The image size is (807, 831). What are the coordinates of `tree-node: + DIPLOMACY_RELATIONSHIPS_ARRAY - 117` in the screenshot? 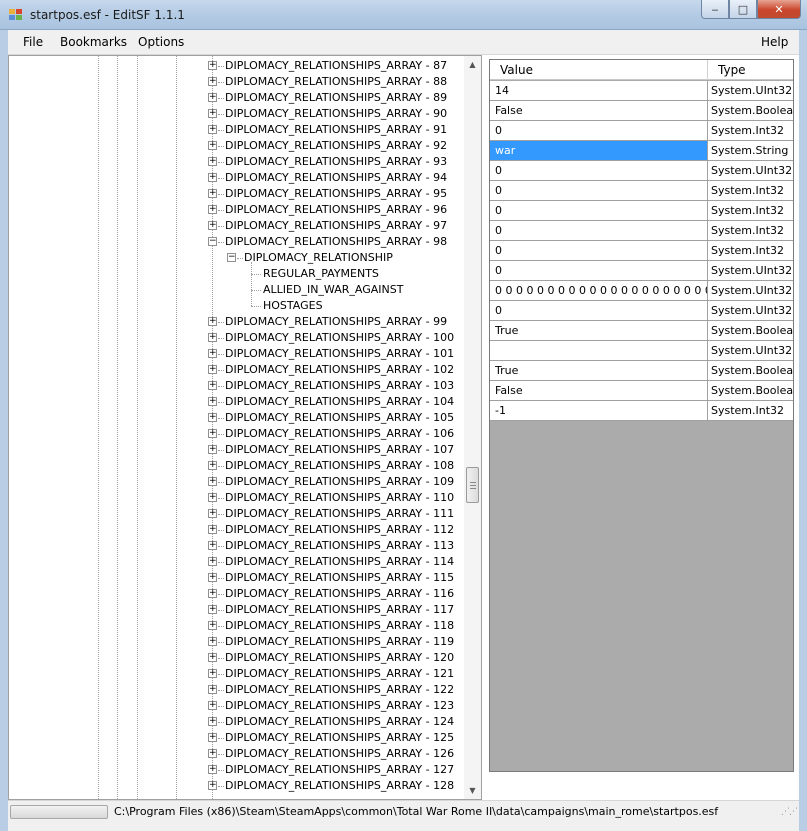 It's located at (236, 610).